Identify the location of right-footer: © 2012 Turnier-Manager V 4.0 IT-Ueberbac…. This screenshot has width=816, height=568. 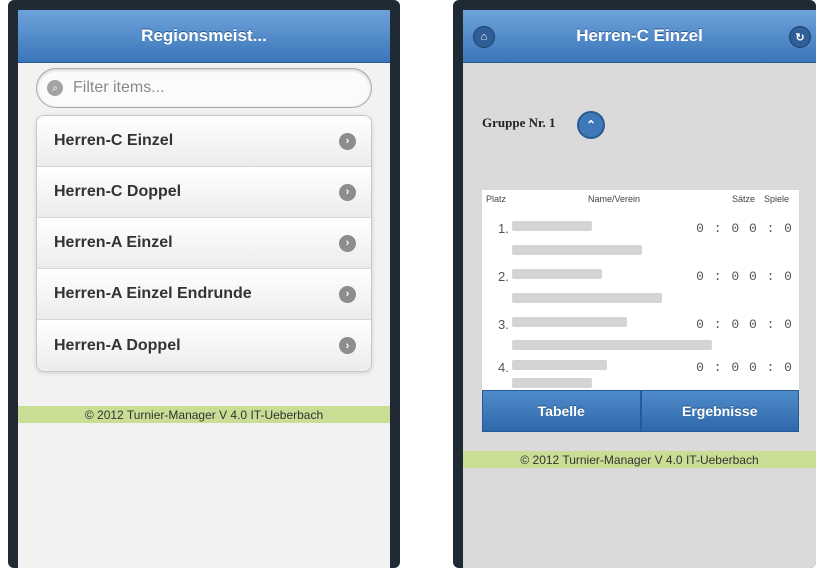
(639, 459).